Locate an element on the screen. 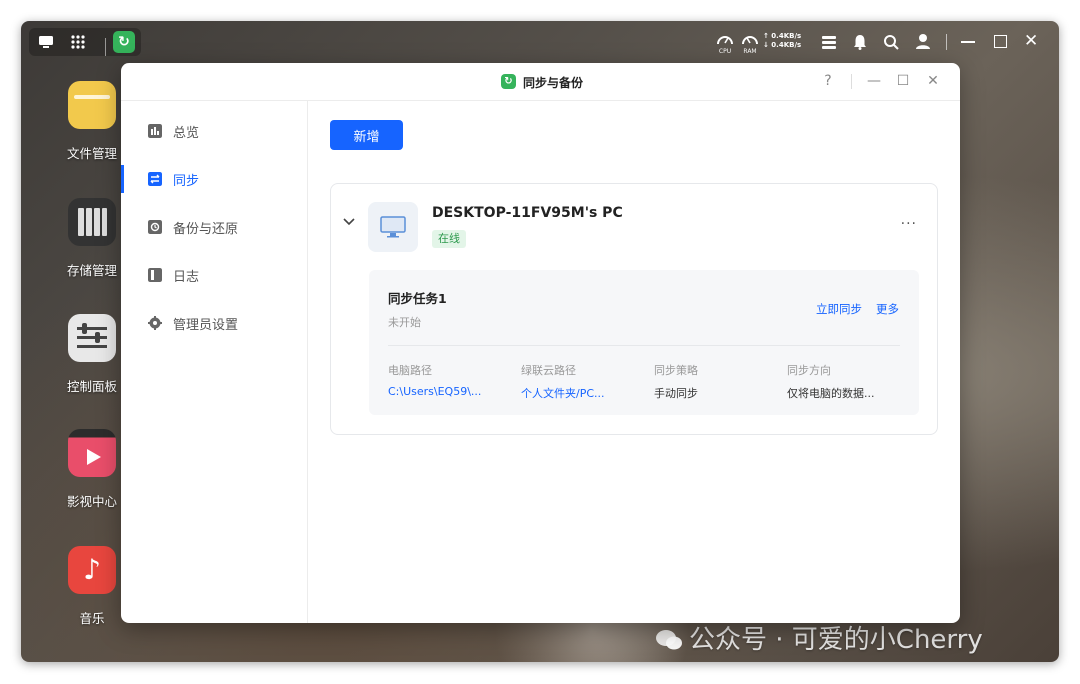  field-label: 绿联云路径 is located at coordinates (548, 370).